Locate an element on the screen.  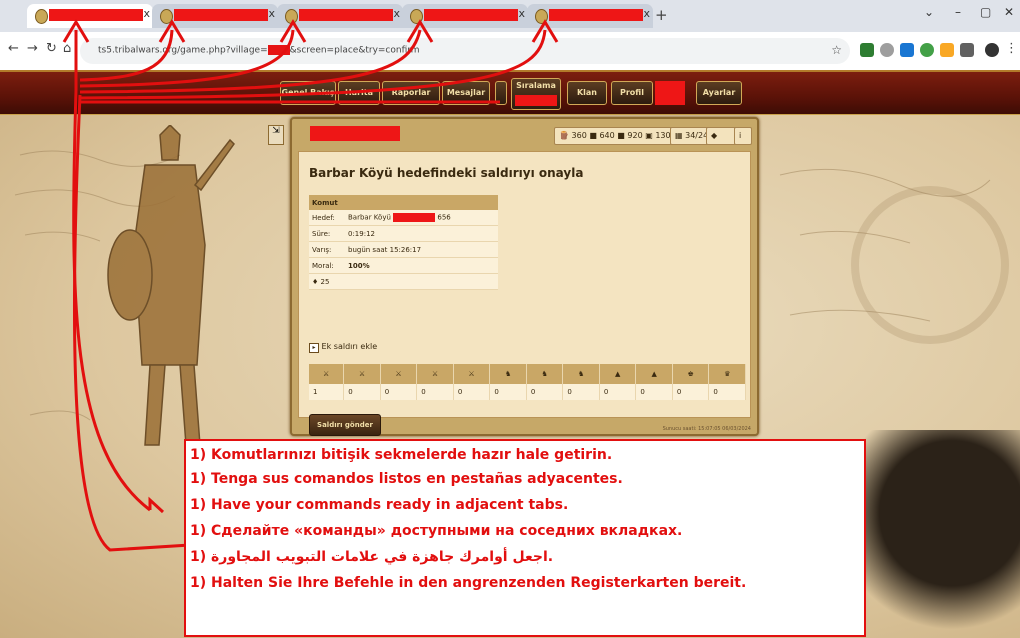
spear-icon: ⚔ is located at coordinates (327, 374).